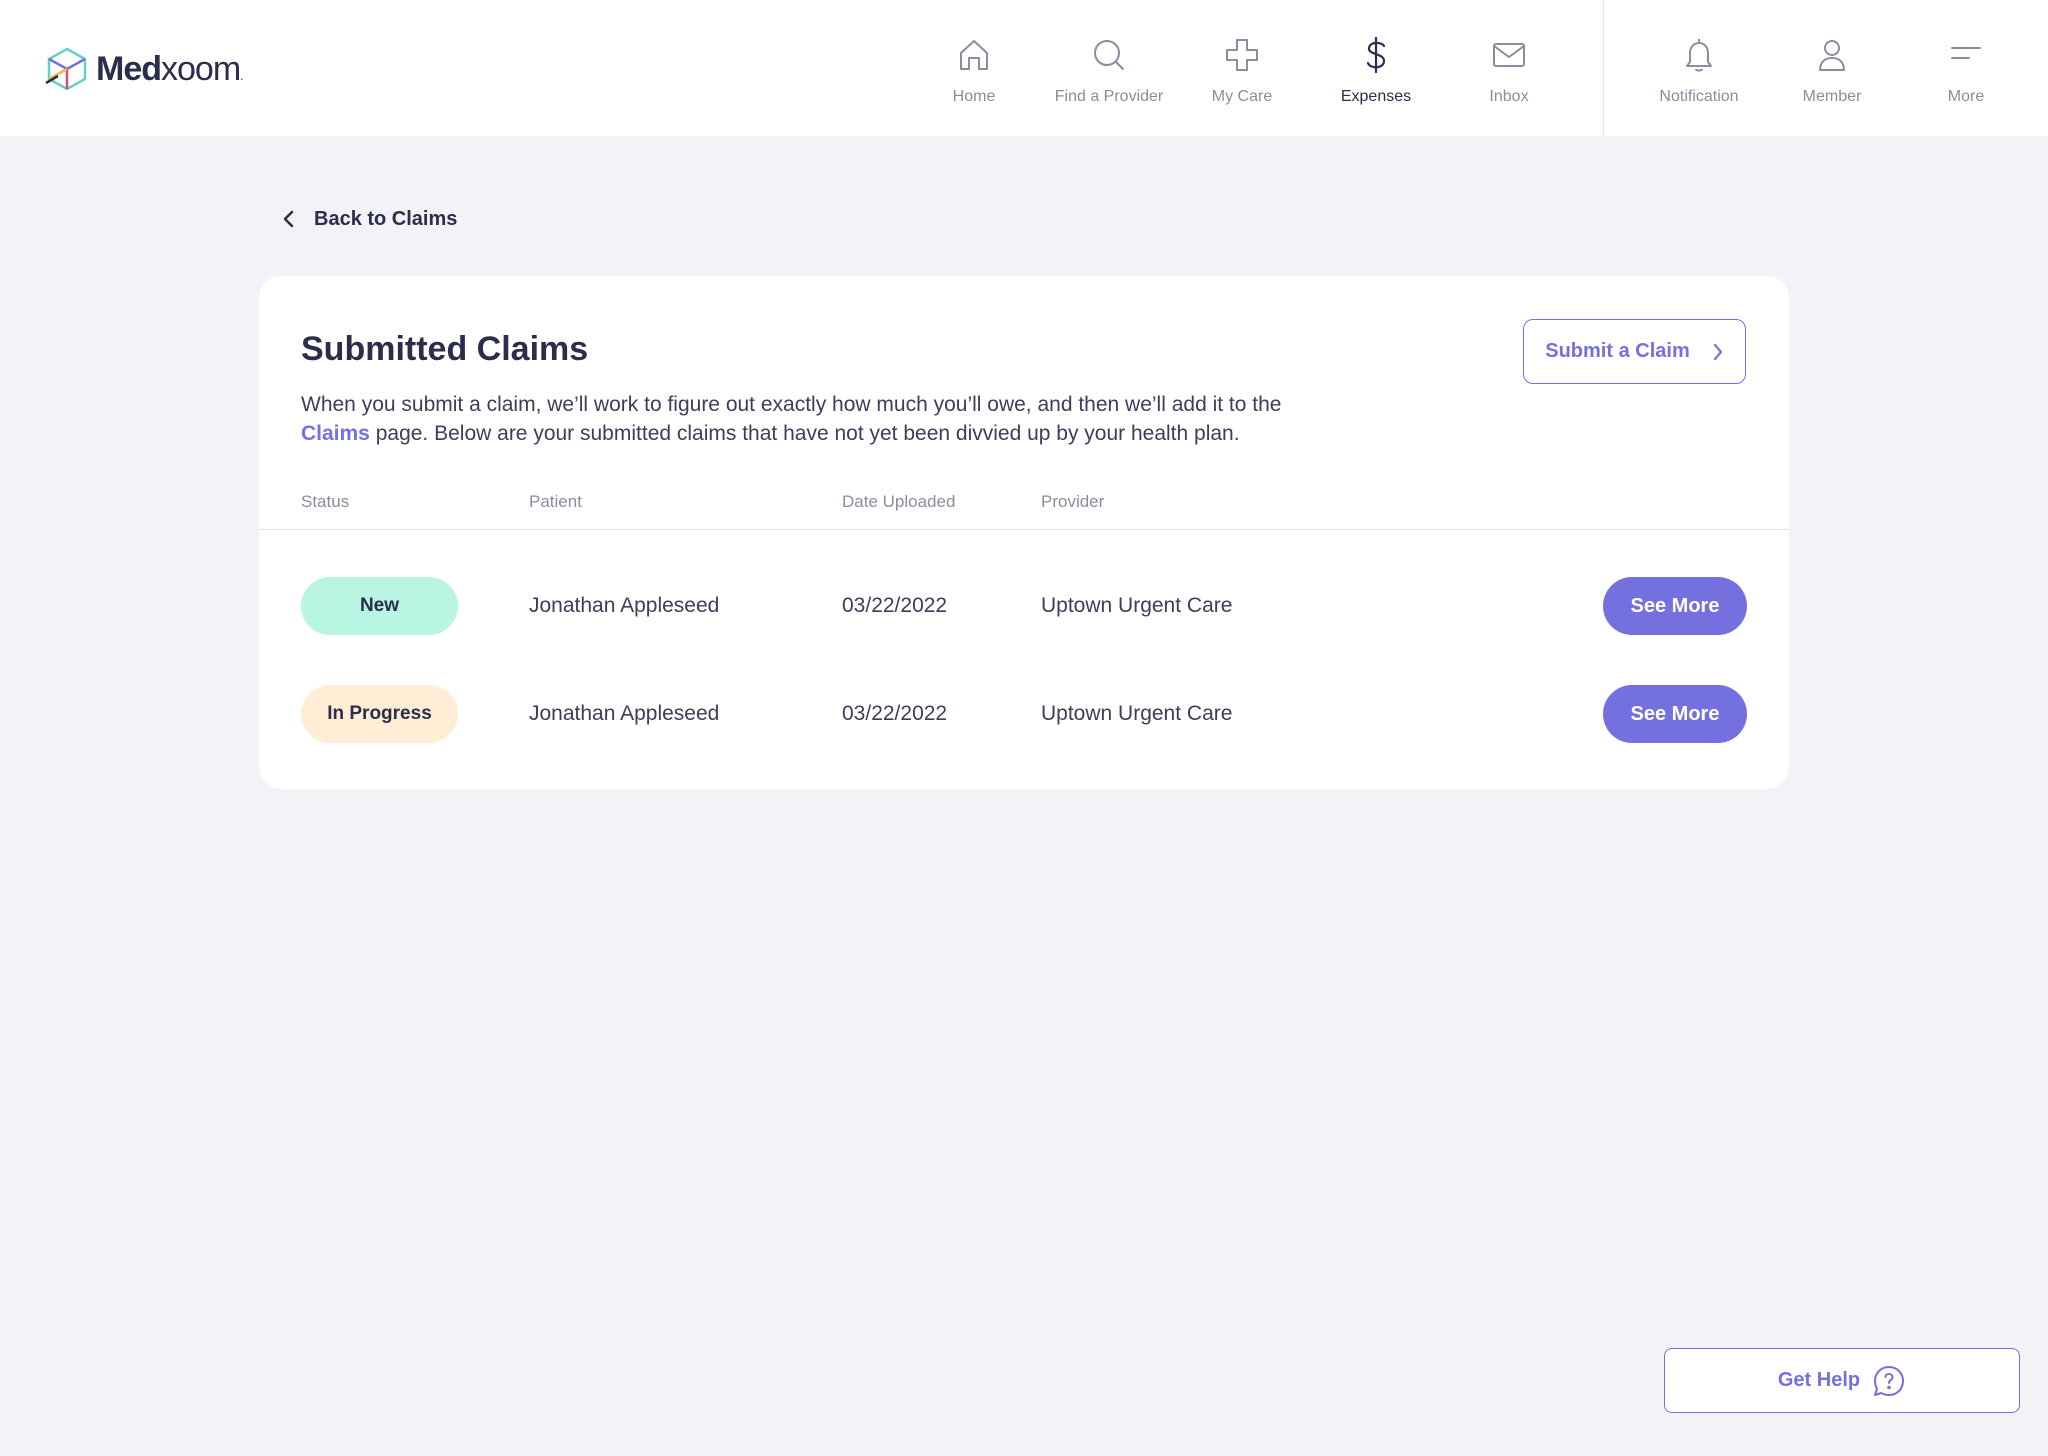 This screenshot has height=1456, width=2048. What do you see at coordinates (1966, 53) in the screenshot?
I see `menu-icon` at bounding box center [1966, 53].